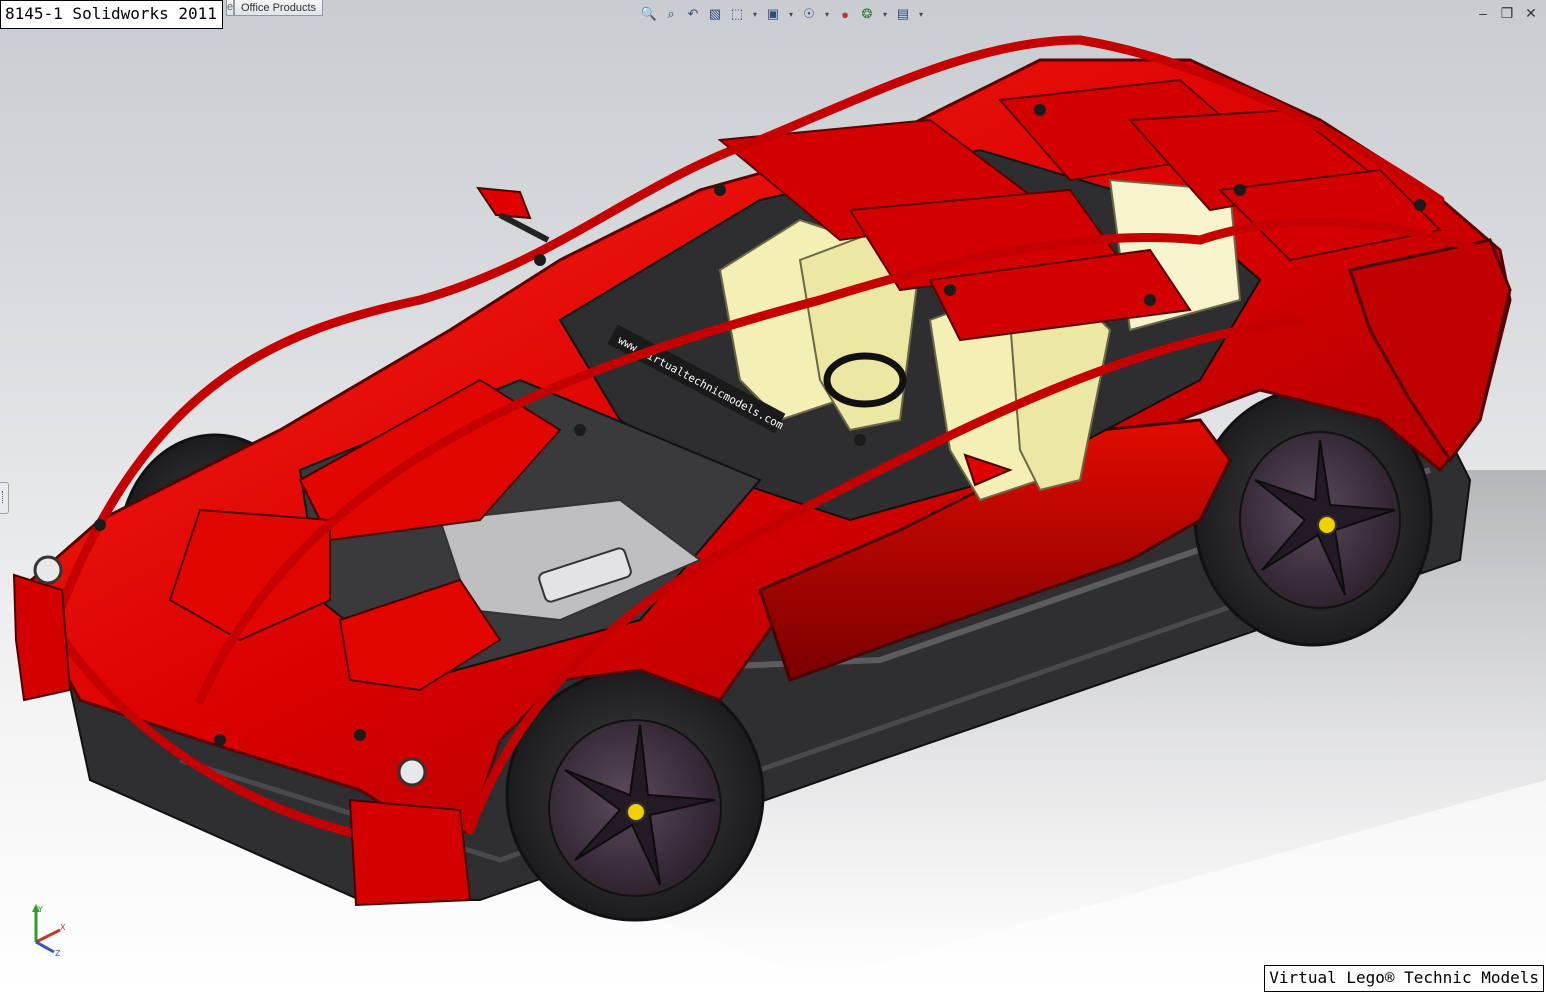  What do you see at coordinates (48, 936) in the screenshot?
I see `triad-x-axis` at bounding box center [48, 936].